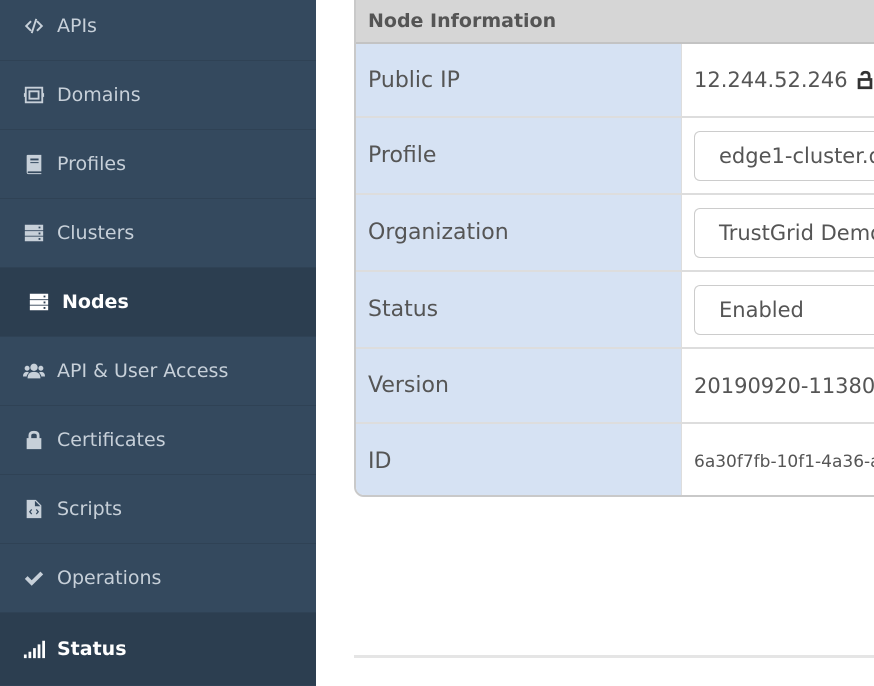  Describe the element at coordinates (519, 309) in the screenshot. I see `row-label: Status` at that location.